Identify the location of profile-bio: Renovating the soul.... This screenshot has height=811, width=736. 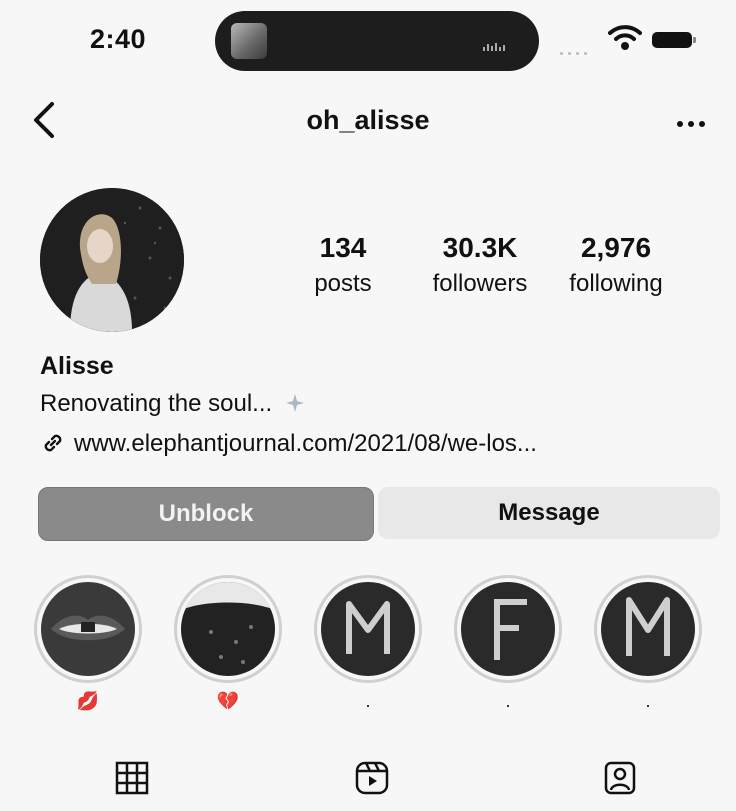
(173, 404).